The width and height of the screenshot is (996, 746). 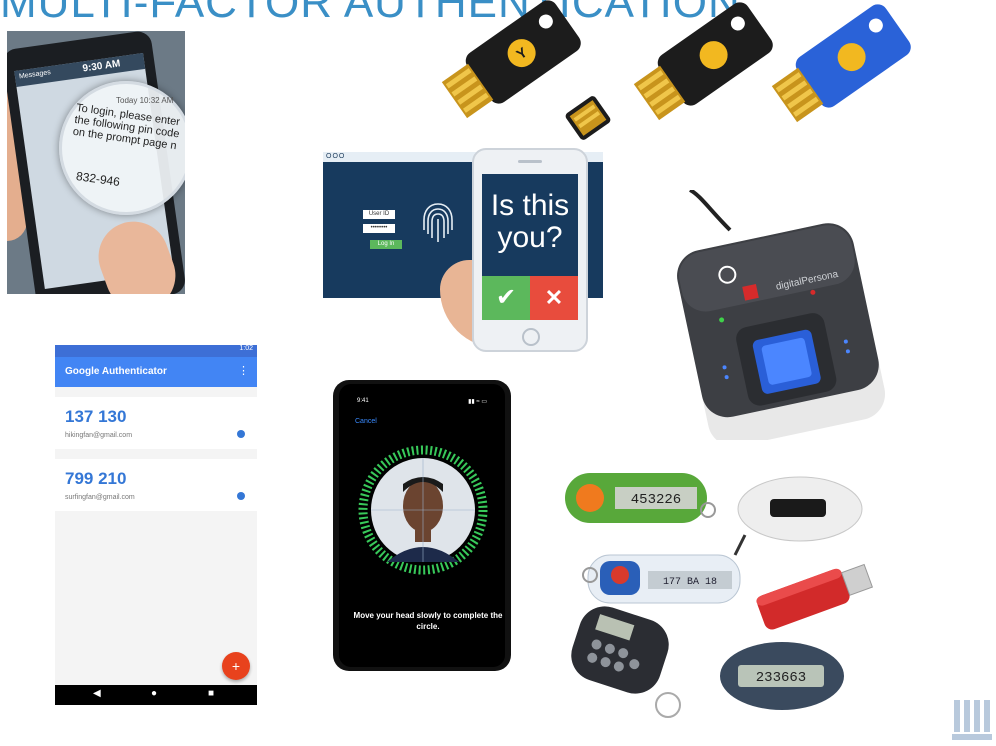 I want to click on window-dots: OOO, so click(x=336, y=156).